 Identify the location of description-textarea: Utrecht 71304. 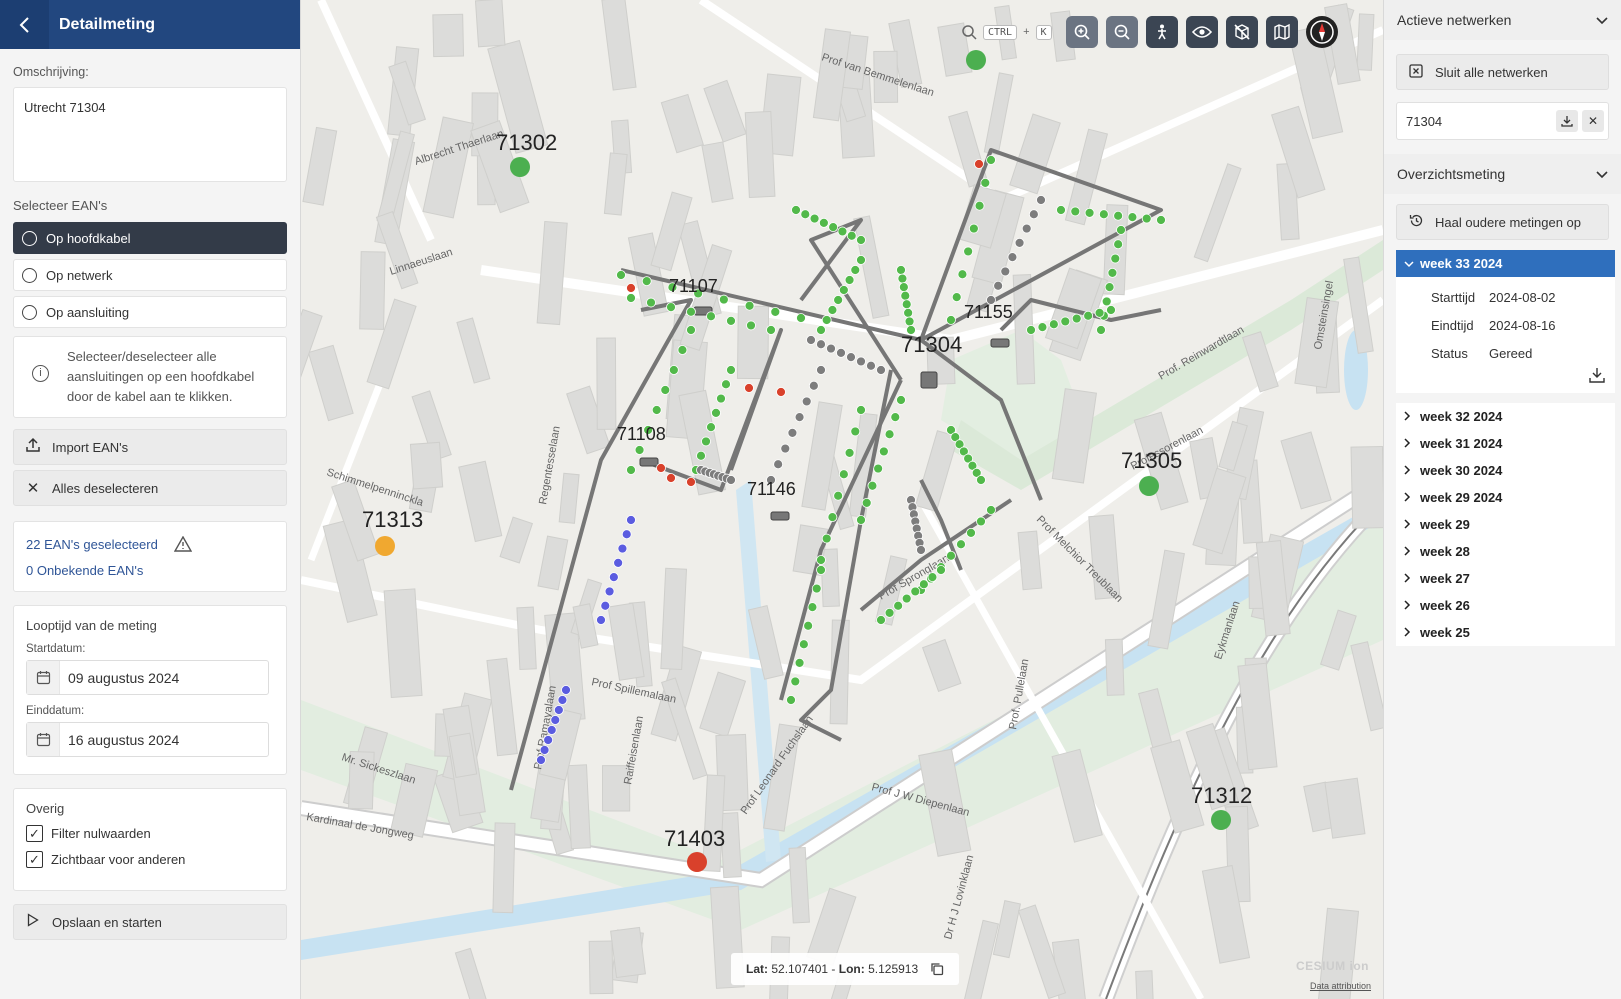
(150, 134).